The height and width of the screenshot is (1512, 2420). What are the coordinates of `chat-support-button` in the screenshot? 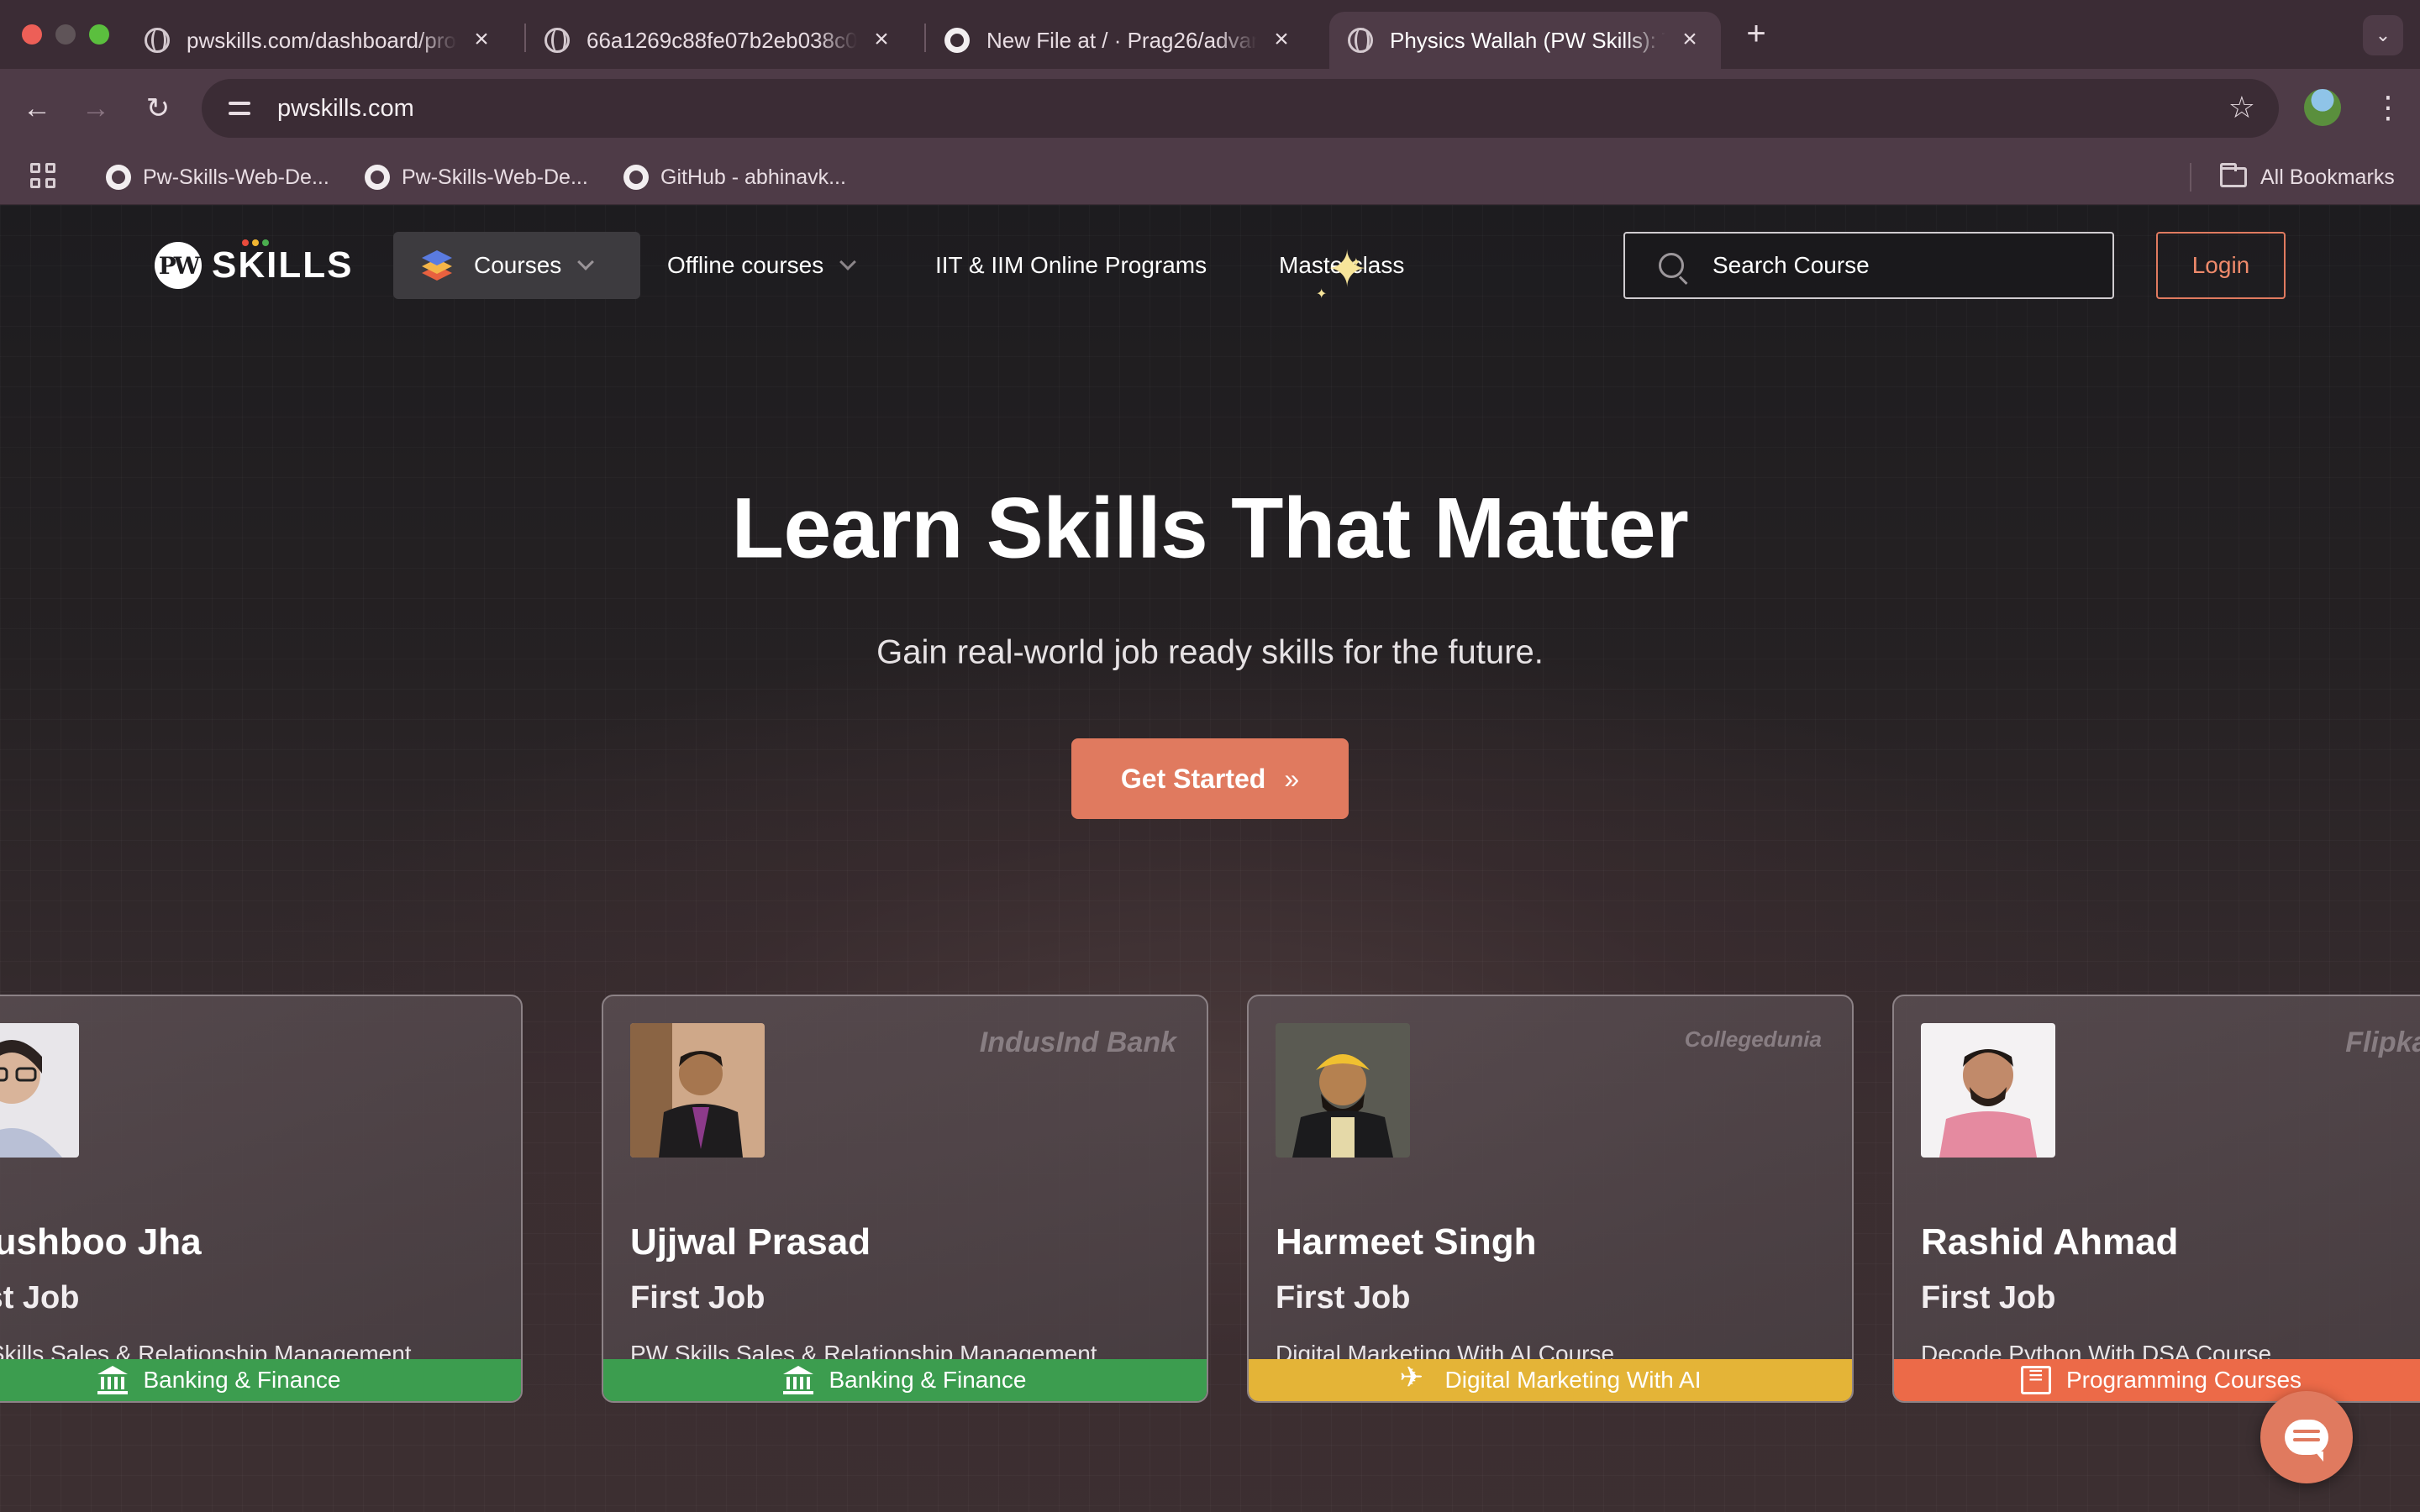 It's located at (2306, 1437).